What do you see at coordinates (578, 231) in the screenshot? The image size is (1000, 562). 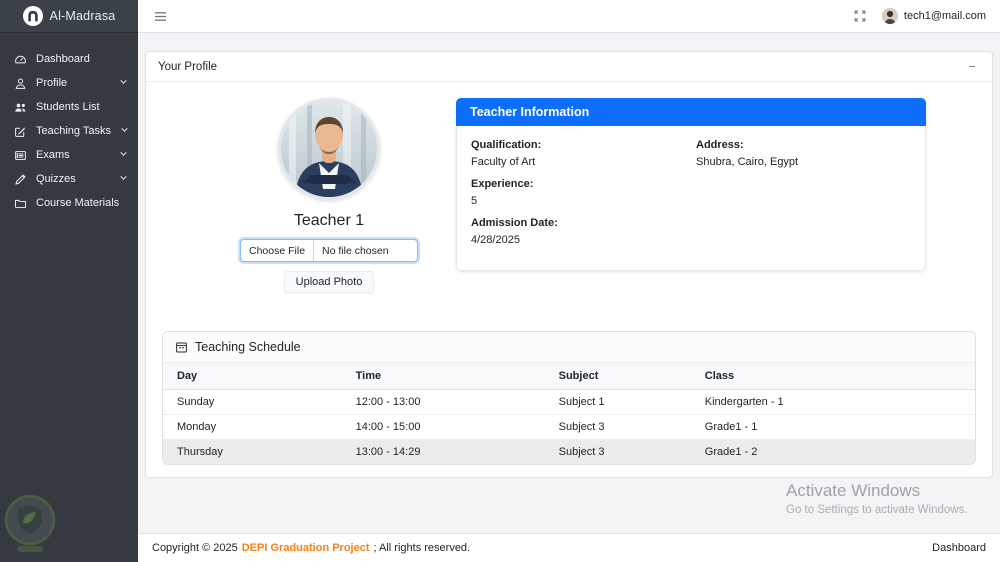 I see `info-field: Admission Date: 4/28/2025` at bounding box center [578, 231].